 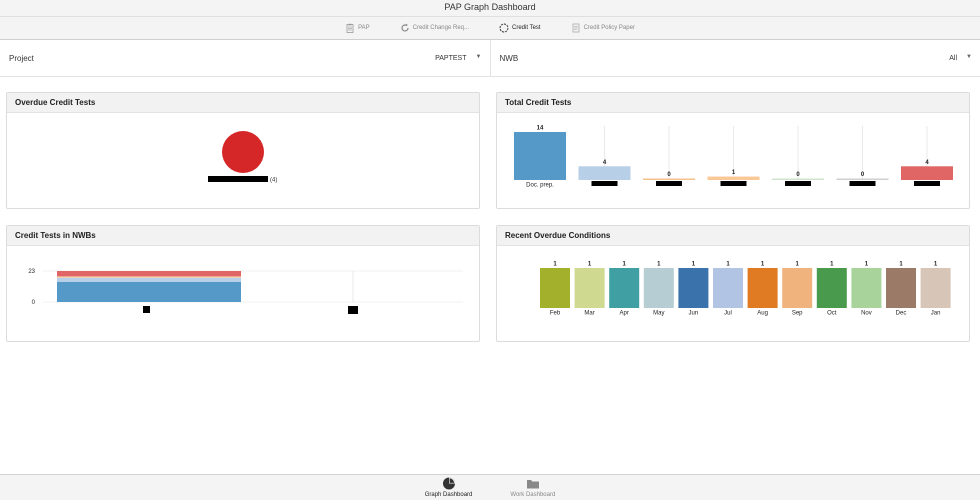 What do you see at coordinates (243, 103) in the screenshot?
I see `panel-title: Overdue Credit Tests` at bounding box center [243, 103].